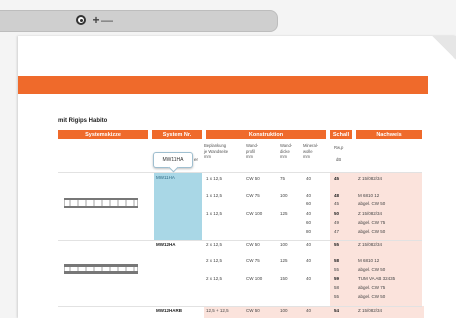 The width and height of the screenshot is (456, 318). I want to click on cell-proof: TUM VA AB 32435, so click(377, 278).